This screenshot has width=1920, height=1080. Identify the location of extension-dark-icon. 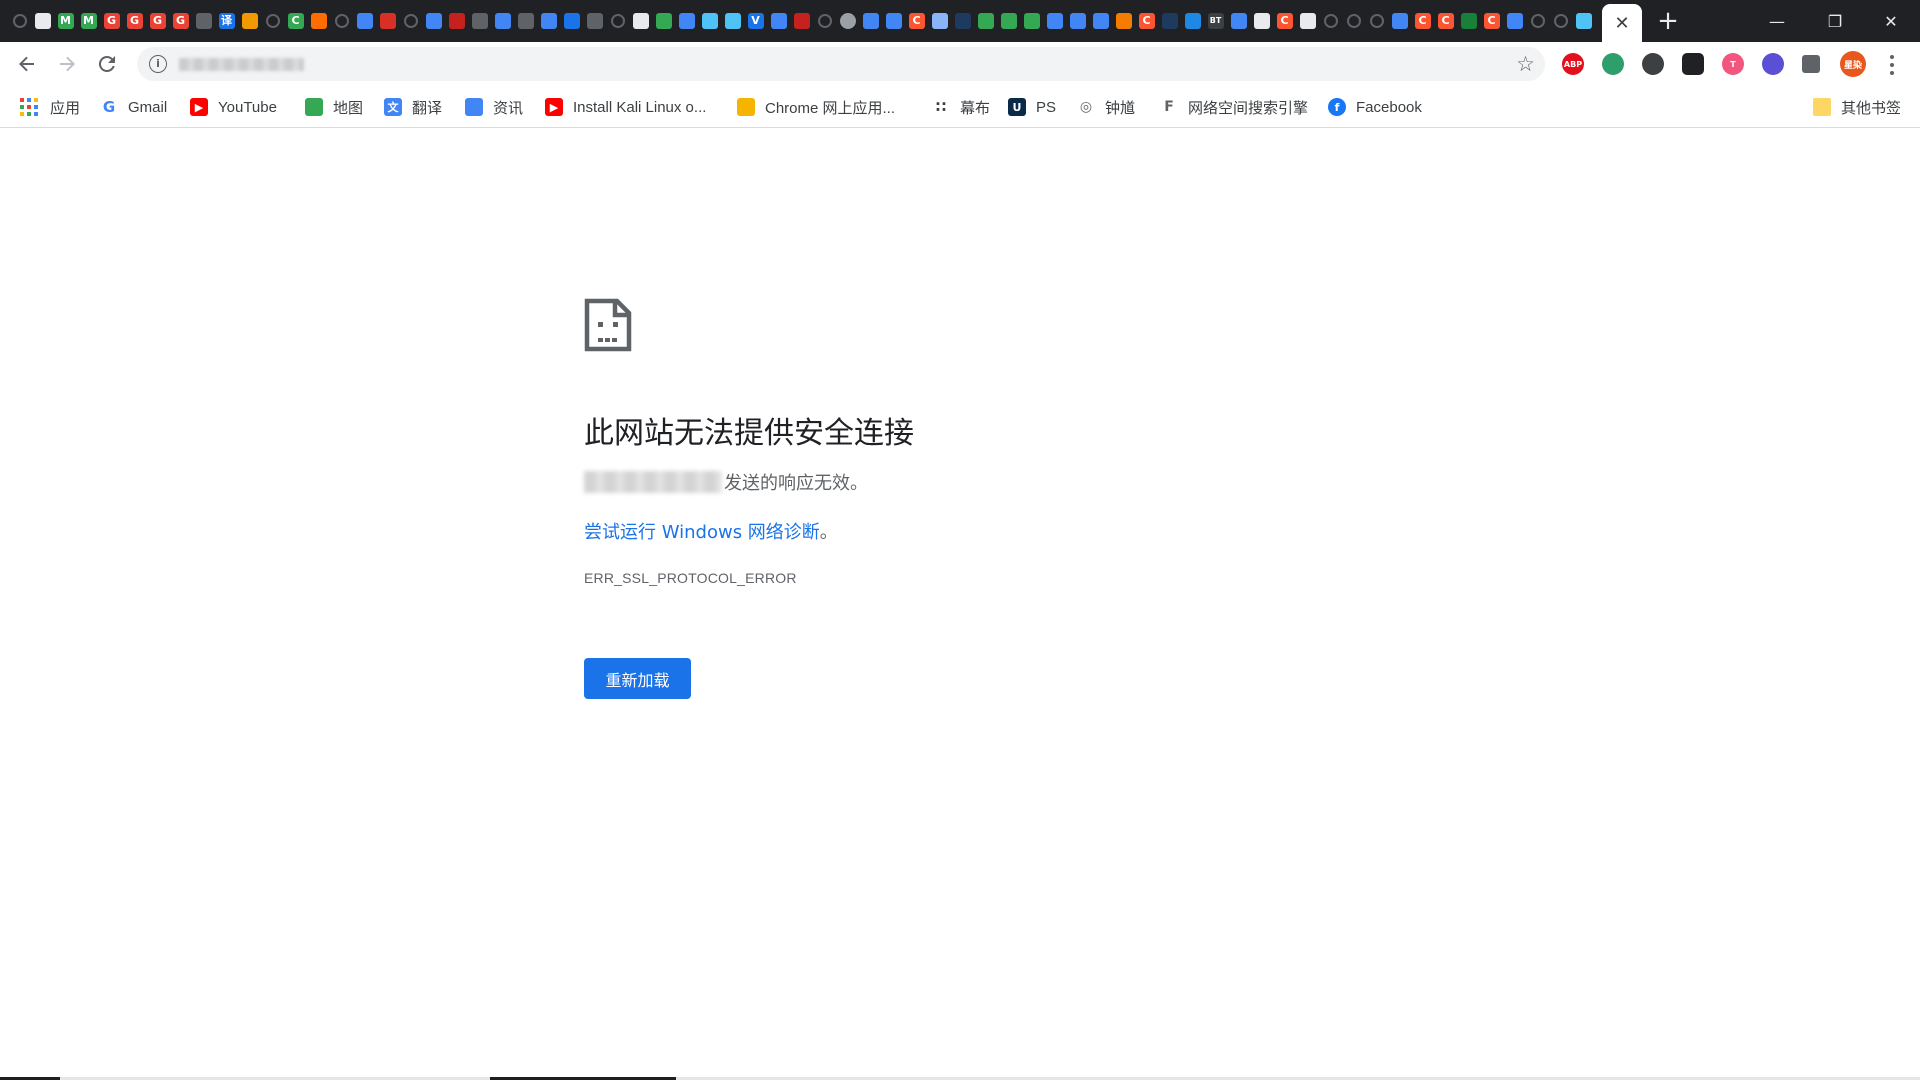
(1693, 64).